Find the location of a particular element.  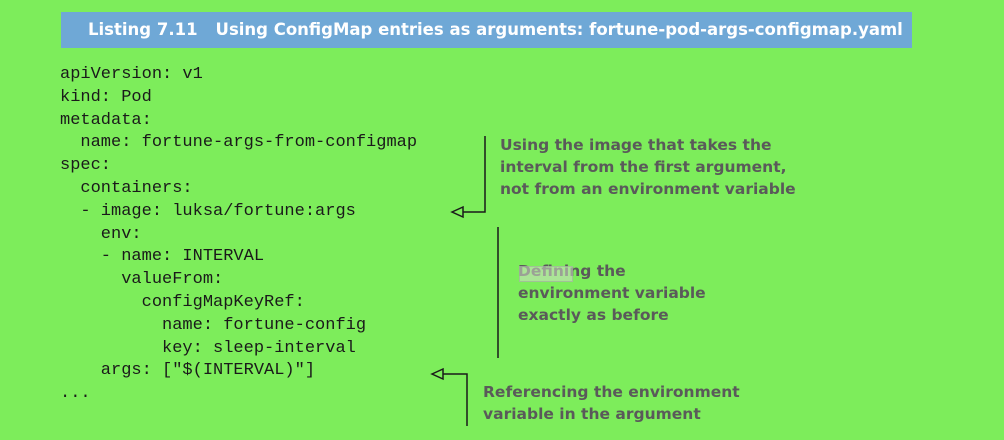

code-line-4: name: fortune-args-from-configmap is located at coordinates (239, 143).